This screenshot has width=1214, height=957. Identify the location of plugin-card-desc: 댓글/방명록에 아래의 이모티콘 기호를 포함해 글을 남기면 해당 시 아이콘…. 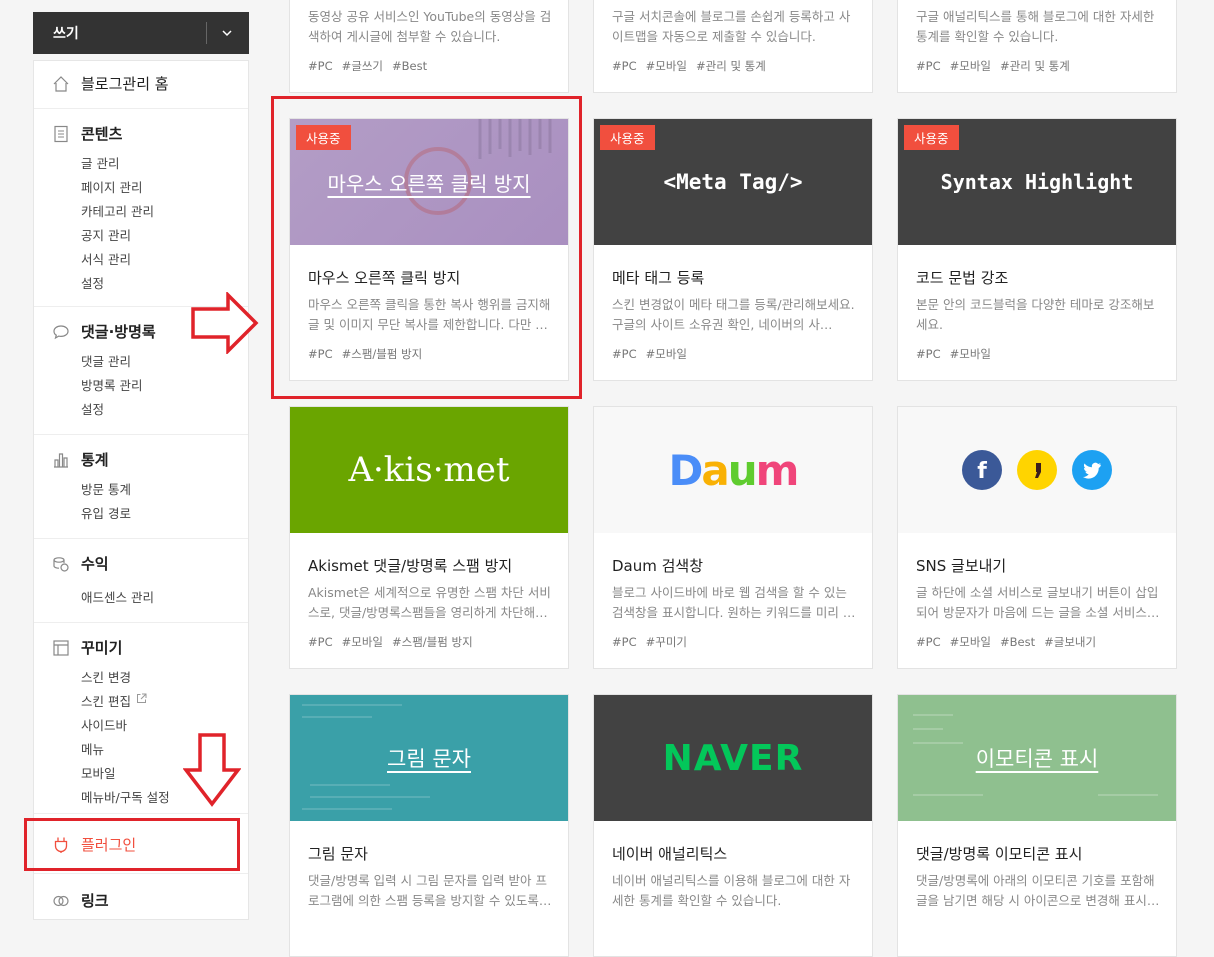
(1038, 890).